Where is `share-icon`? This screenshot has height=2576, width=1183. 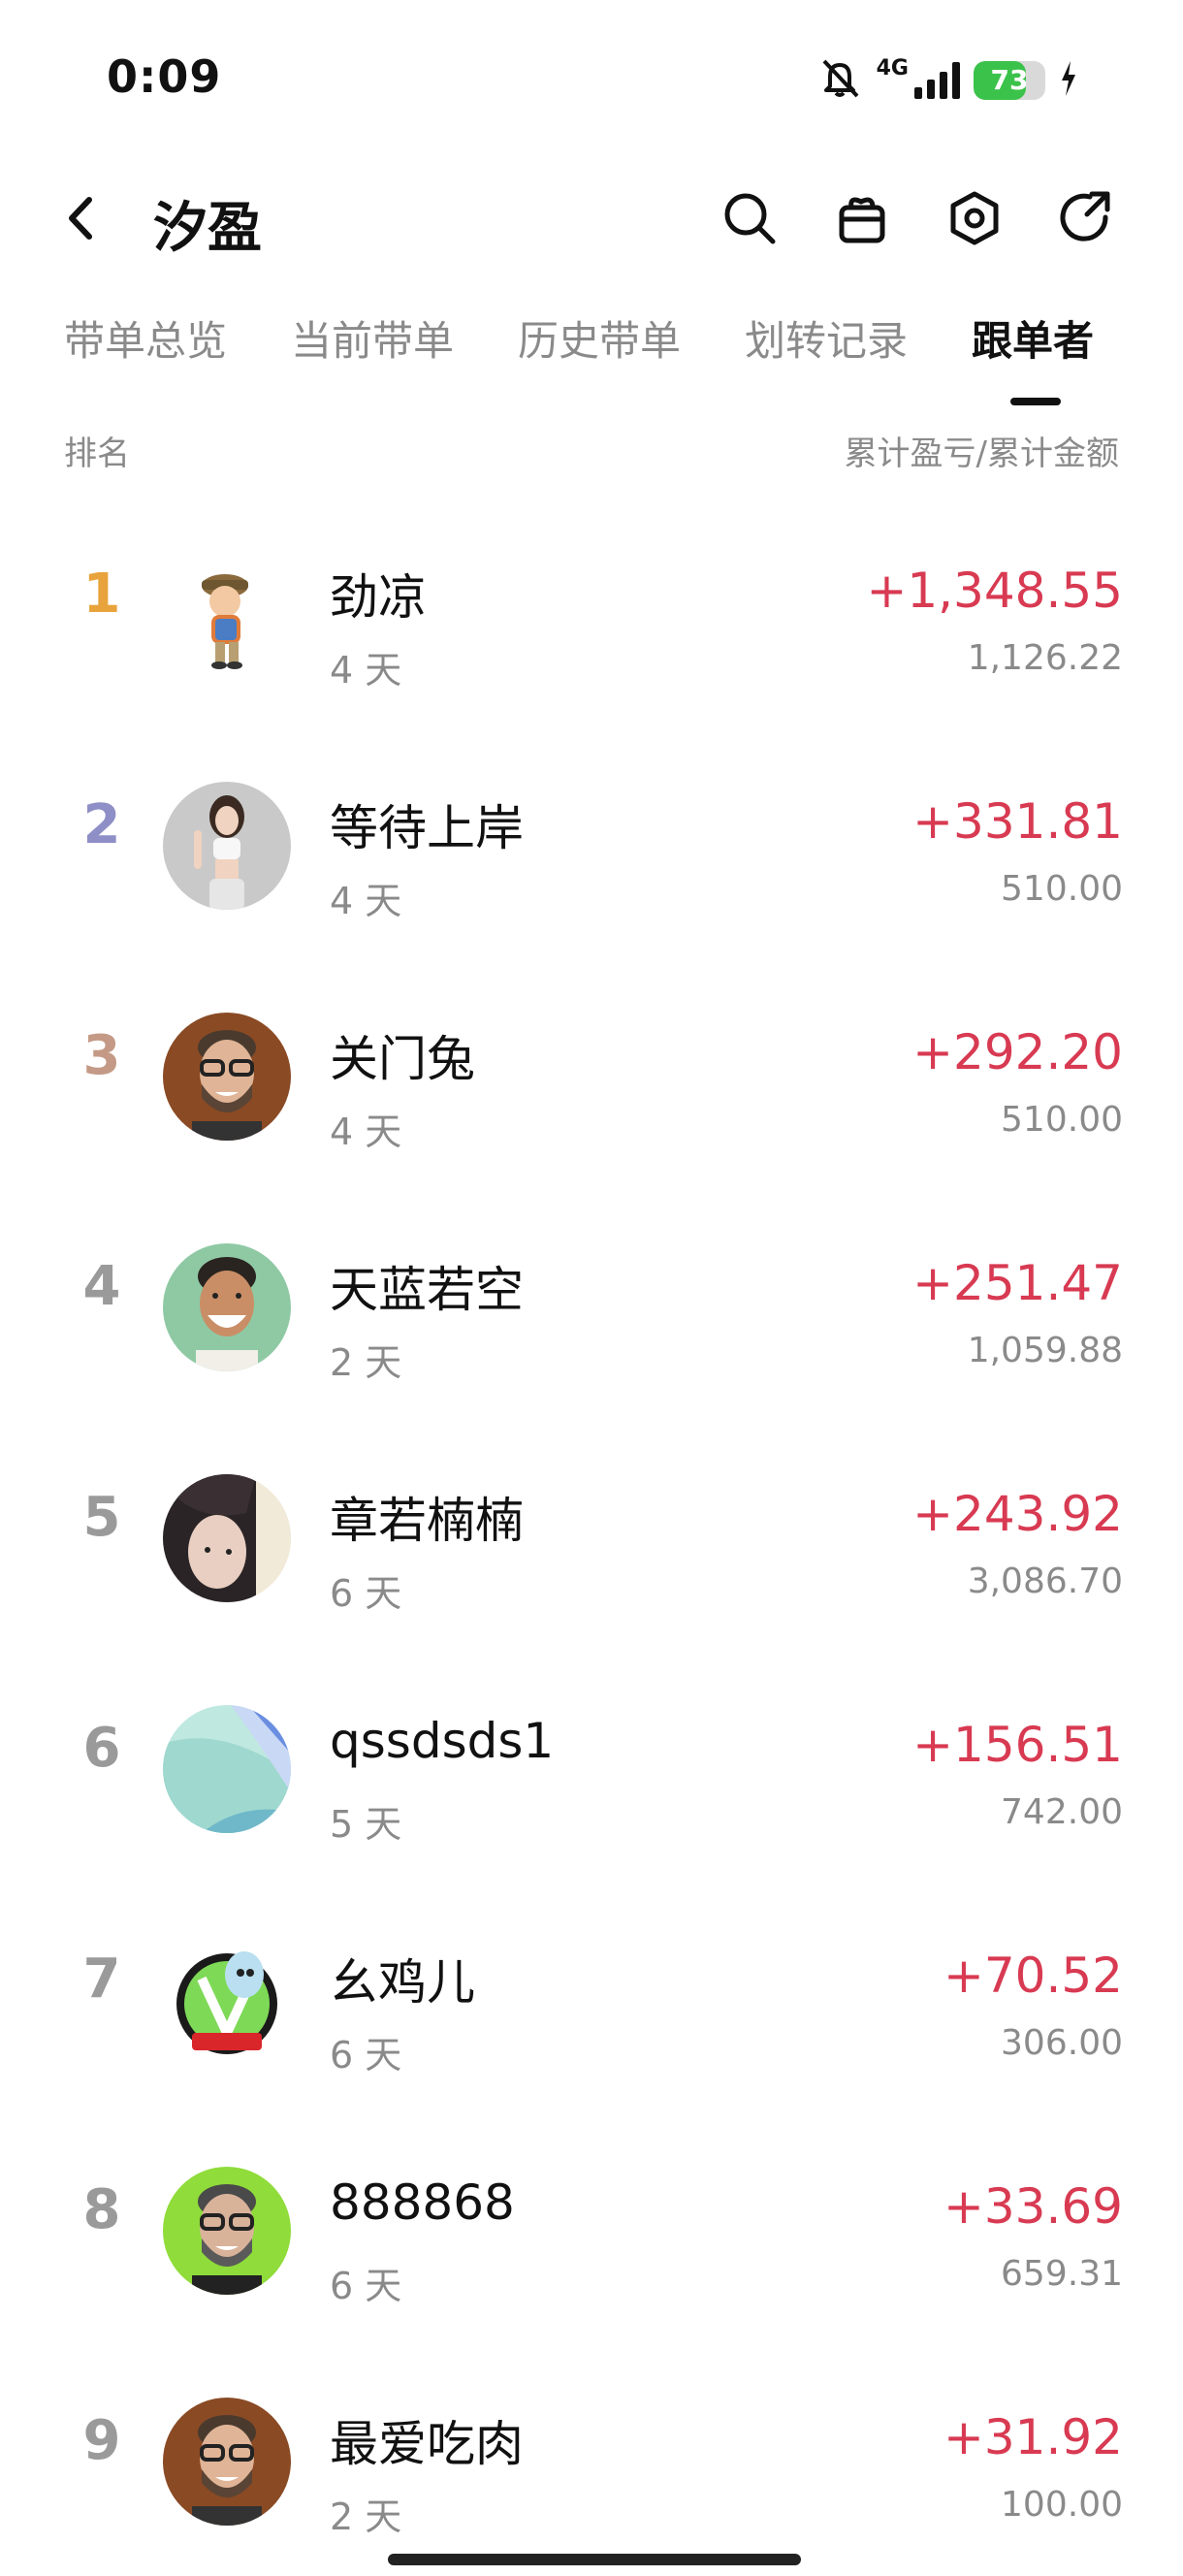
share-icon is located at coordinates (1085, 216).